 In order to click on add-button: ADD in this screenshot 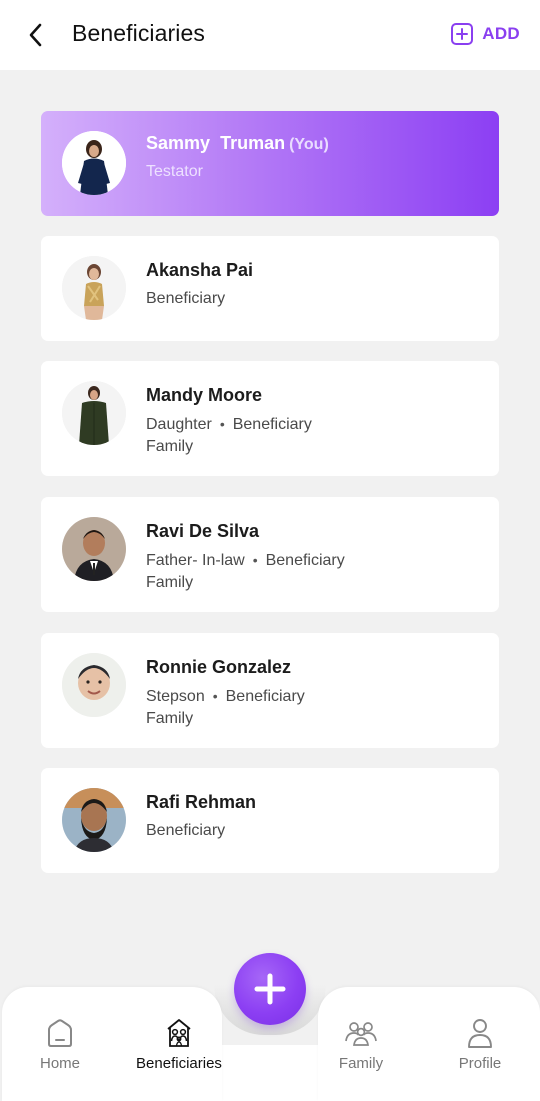, I will do `click(485, 34)`.